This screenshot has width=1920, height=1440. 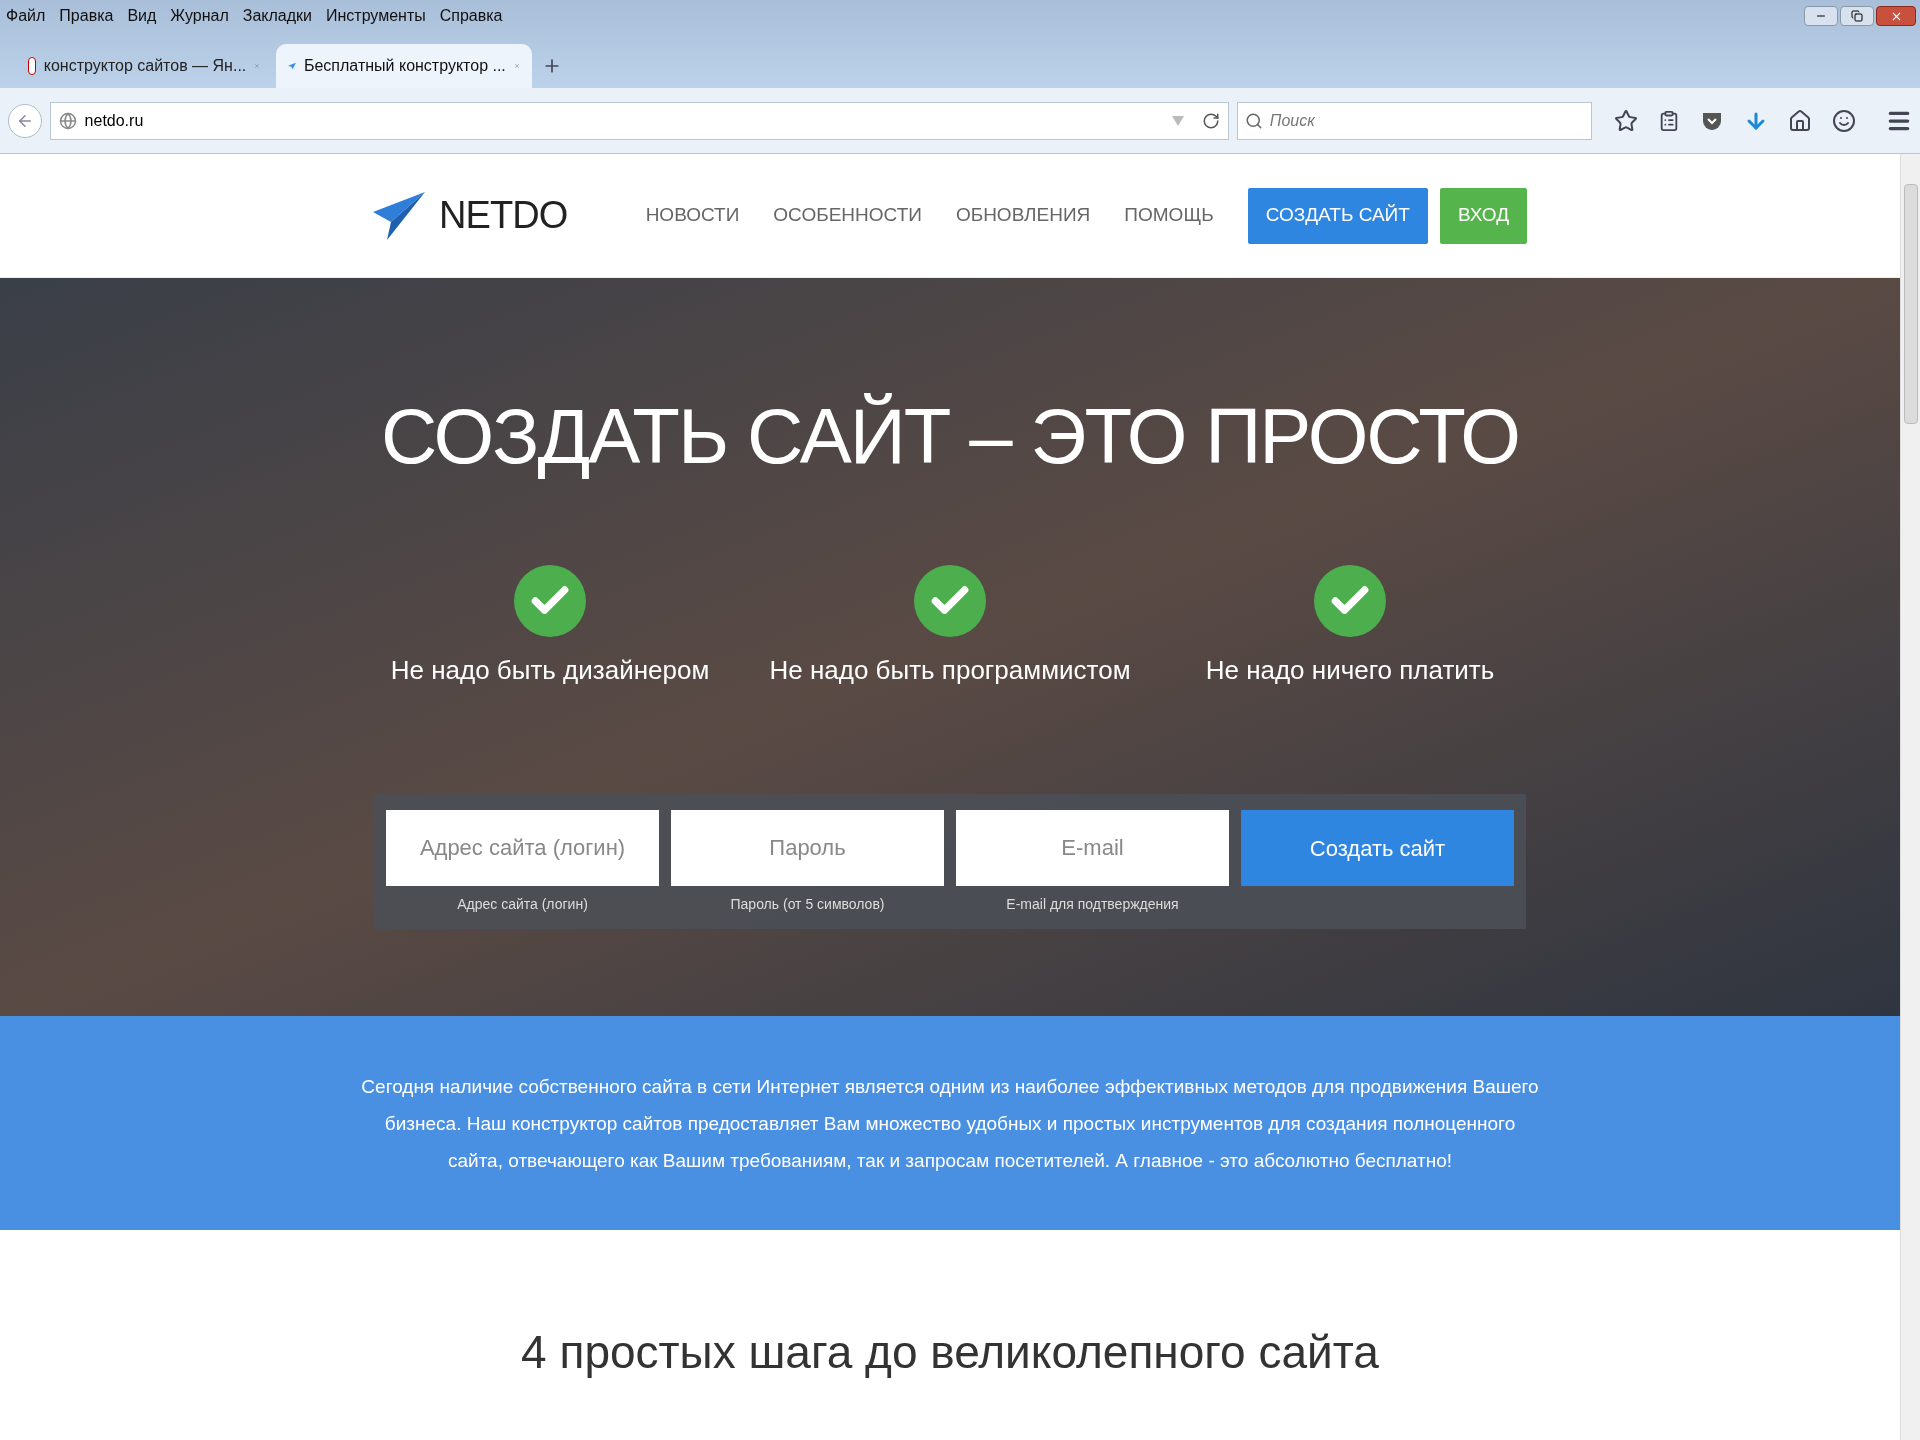 I want to click on feature-text: Не надо быть программистом, so click(x=950, y=670).